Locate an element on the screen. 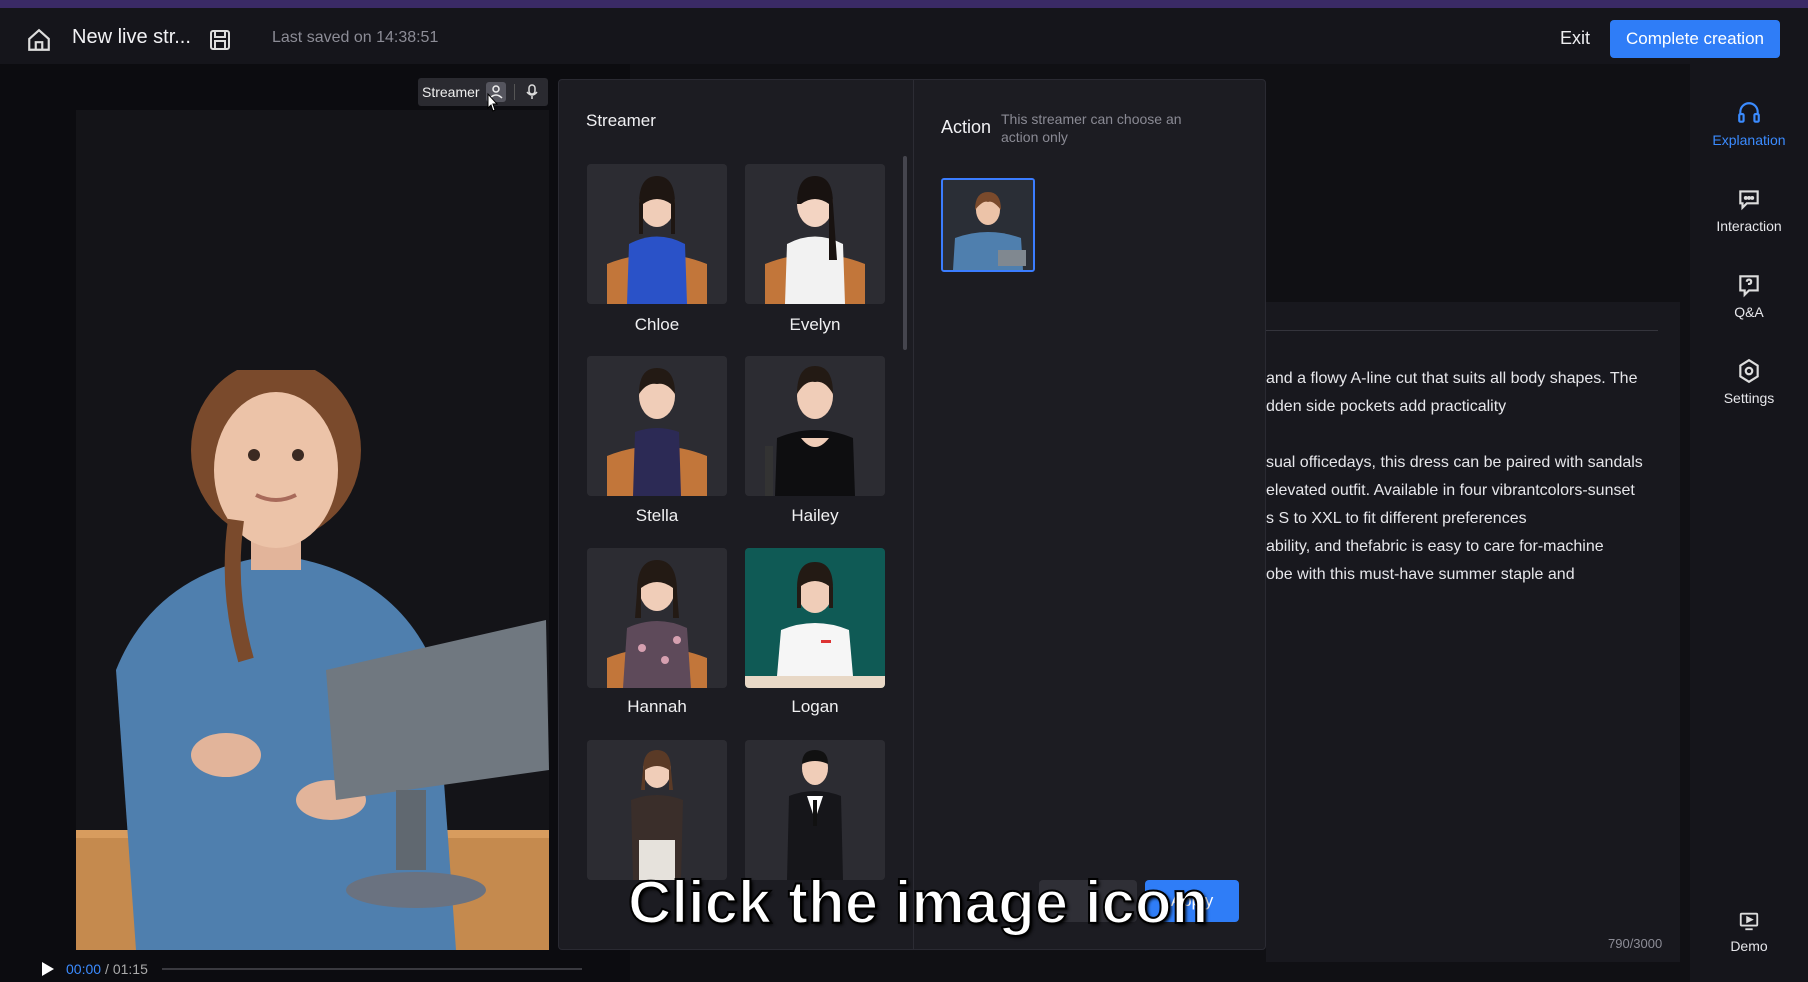 The height and width of the screenshot is (982, 1808). streamer-card-hailey is located at coordinates (815, 426).